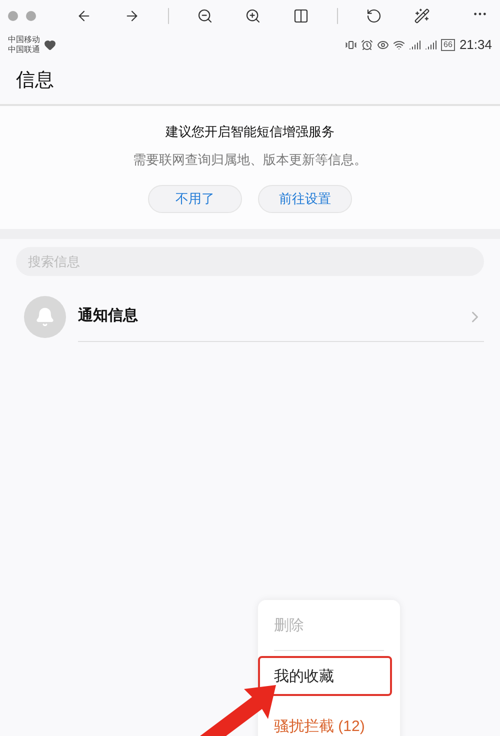  Describe the element at coordinates (305, 199) in the screenshot. I see `pill-button: 前往设置` at that location.